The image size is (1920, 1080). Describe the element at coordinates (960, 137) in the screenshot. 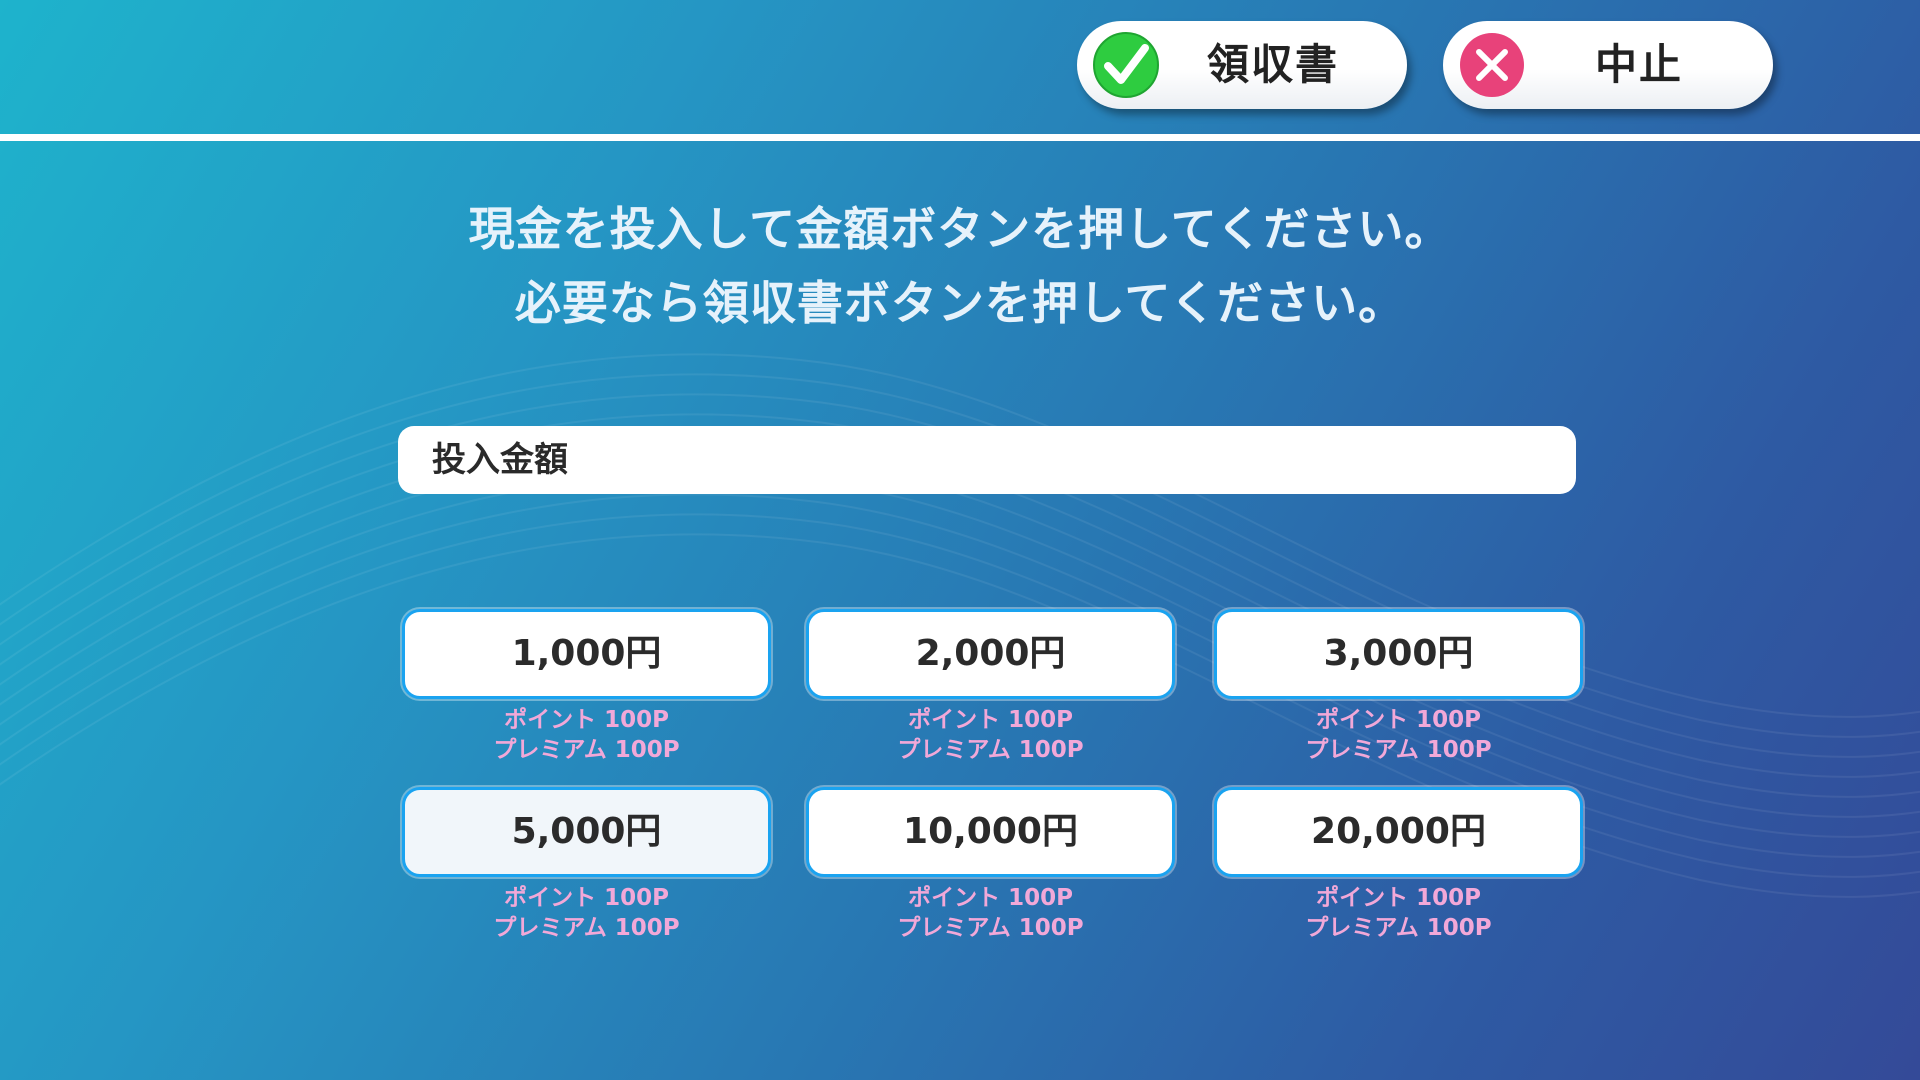

I see `header-divider` at that location.